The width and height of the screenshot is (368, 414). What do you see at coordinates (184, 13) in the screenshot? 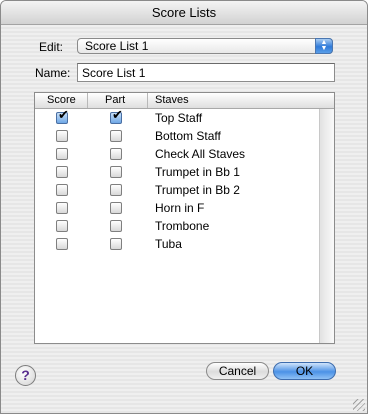
I see `window-title: Score Lists` at bounding box center [184, 13].